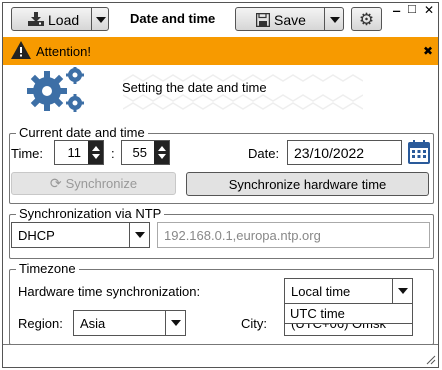 This screenshot has height=370, width=442. Describe the element at coordinates (40, 323) in the screenshot. I see `region-label: Region:` at that location.